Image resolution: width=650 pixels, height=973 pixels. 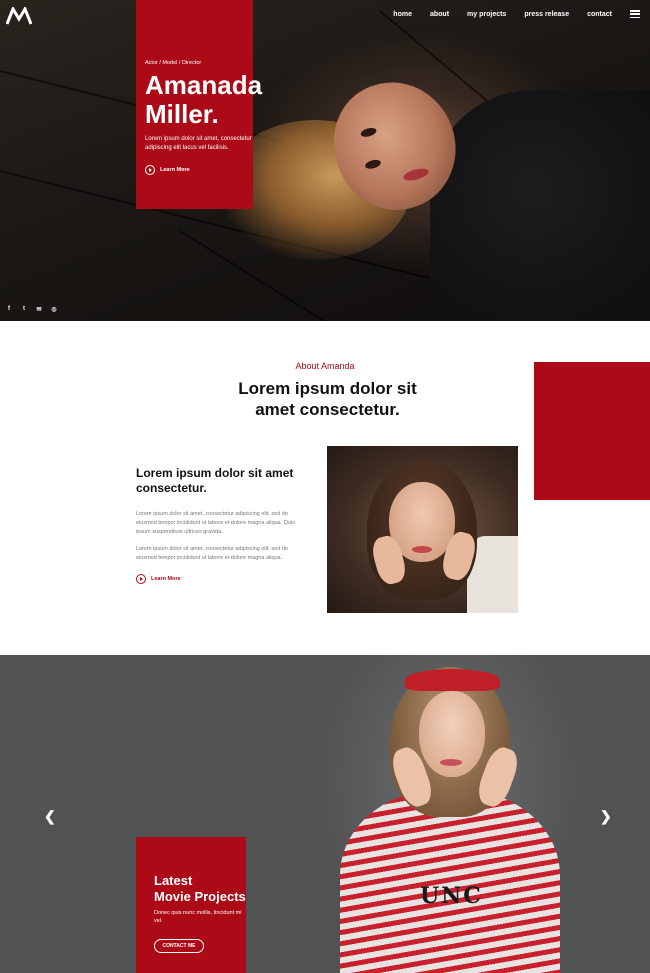 I want to click on nav-my-projects: my projects, so click(x=486, y=14).